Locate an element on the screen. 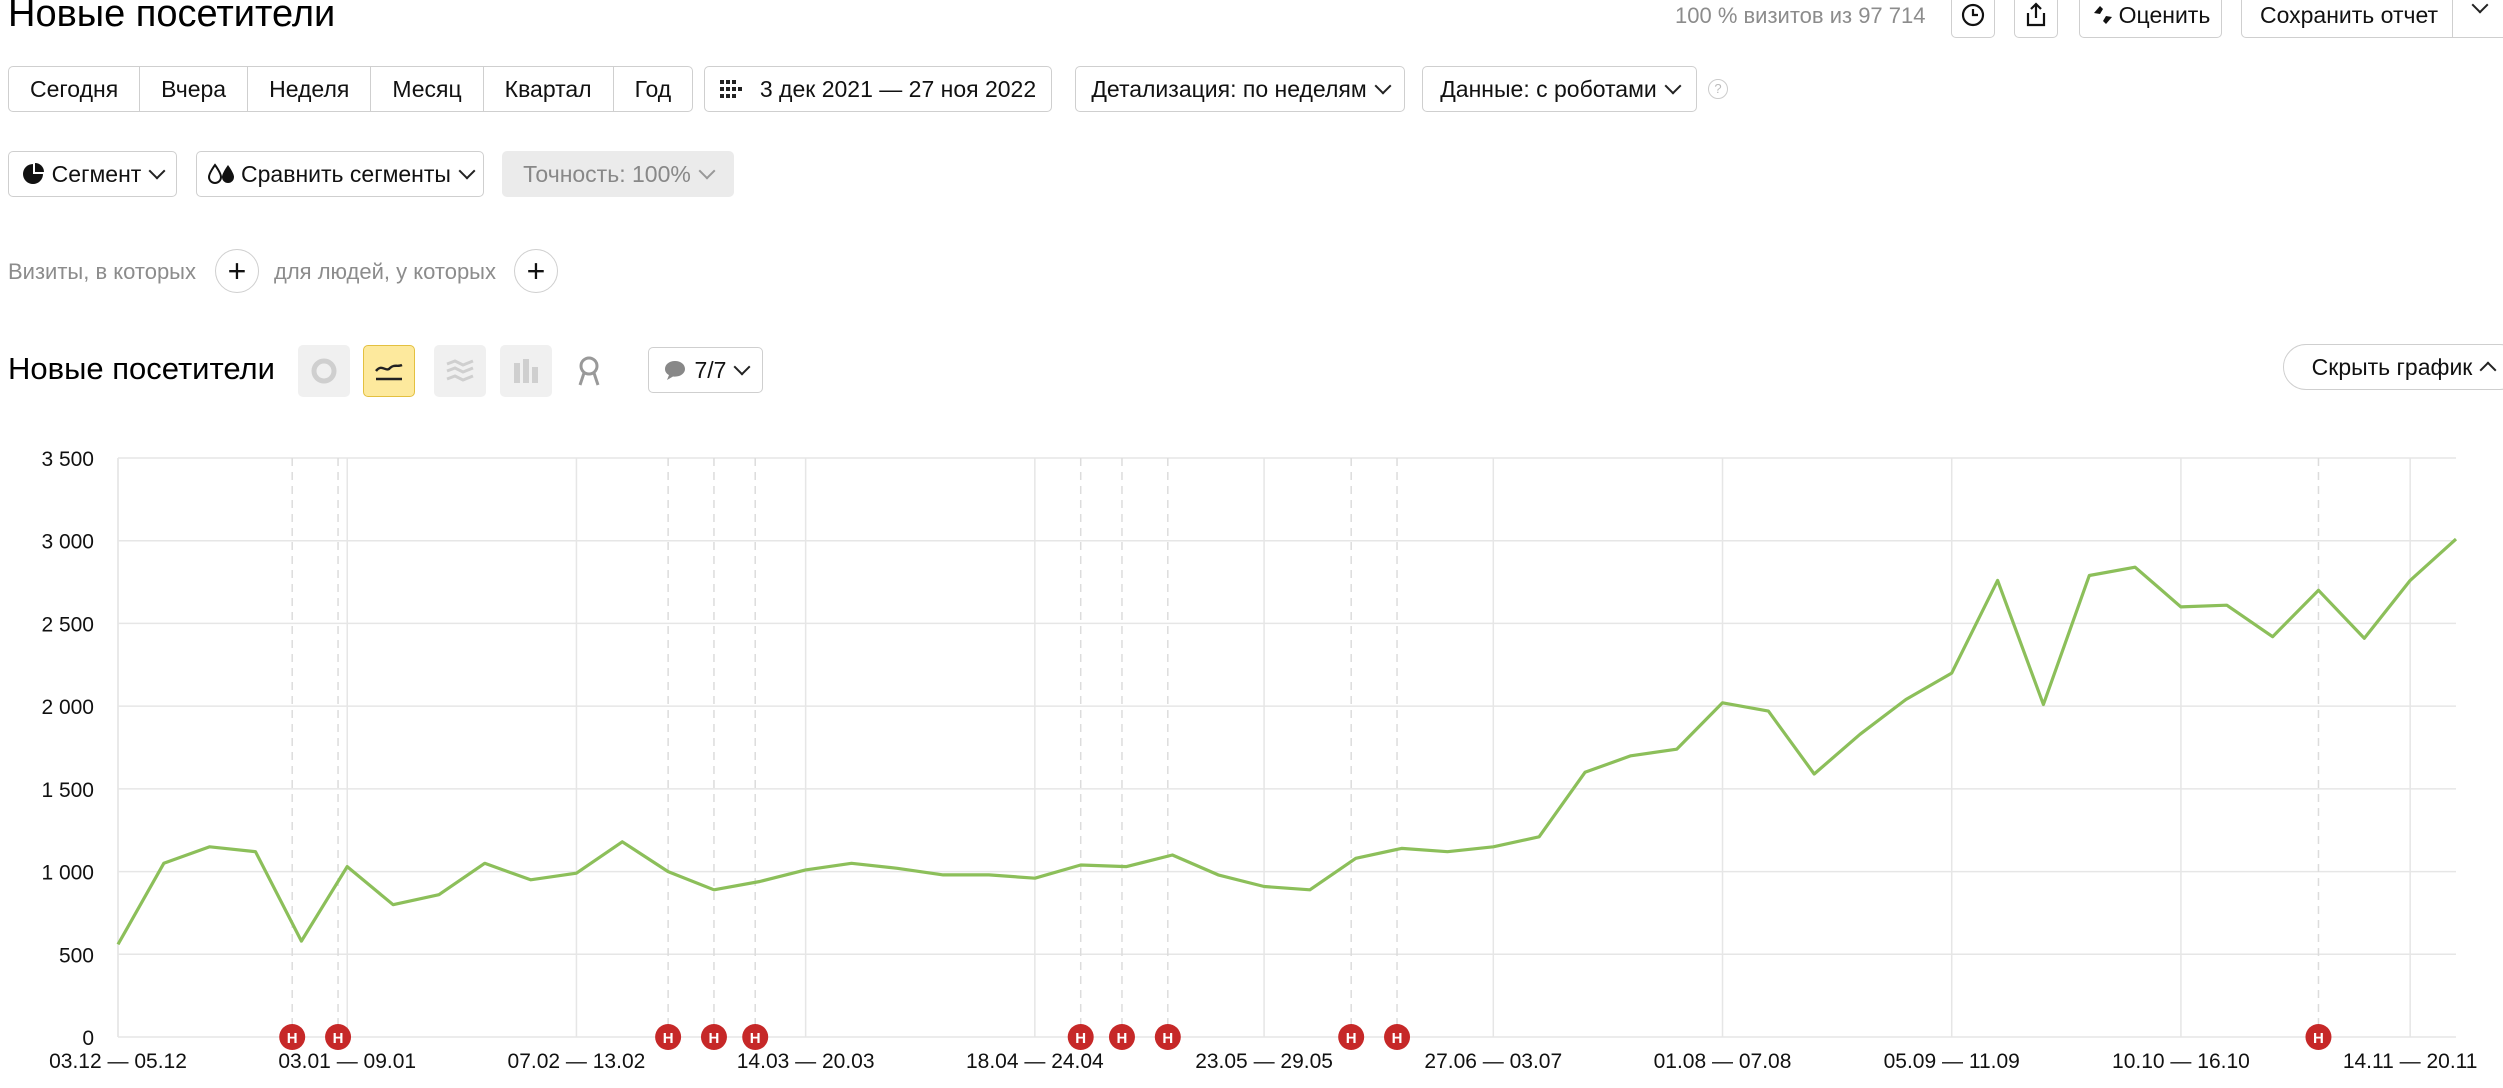  x-tick-label: 14.03 — 20.03 is located at coordinates (806, 1061).